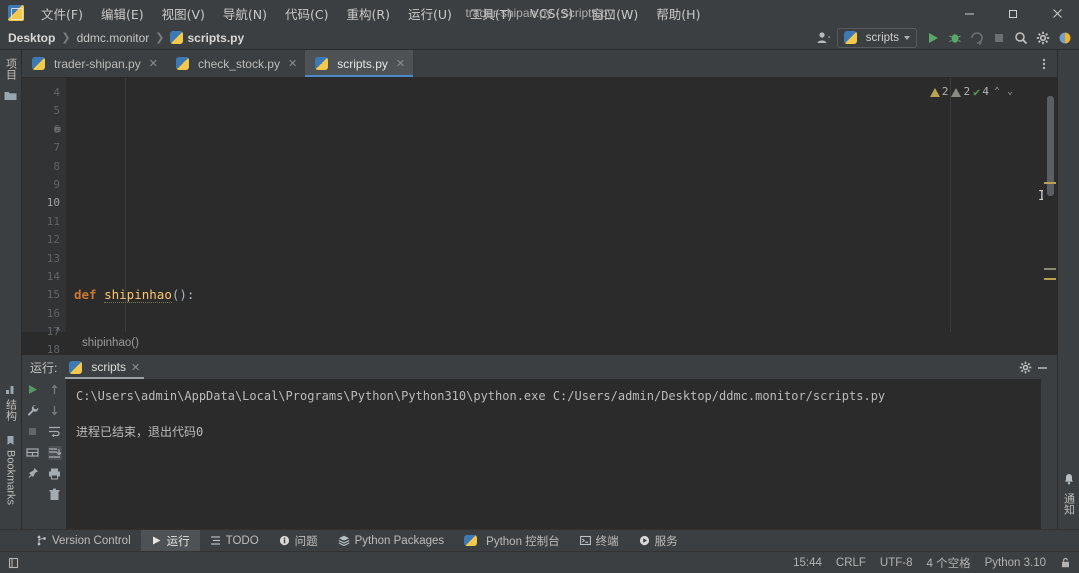  I want to click on editor-tab-trader-shipan: trader-shipan.py ✕, so click(94, 63).